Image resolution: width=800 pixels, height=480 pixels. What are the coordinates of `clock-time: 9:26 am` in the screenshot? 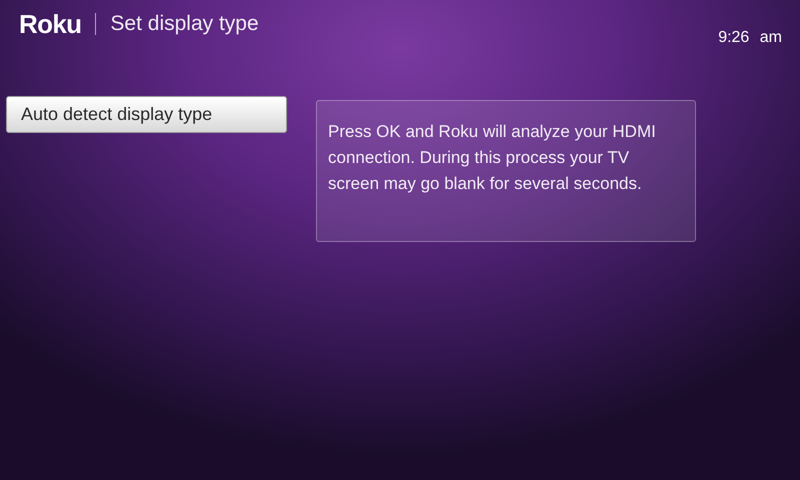 It's located at (750, 38).